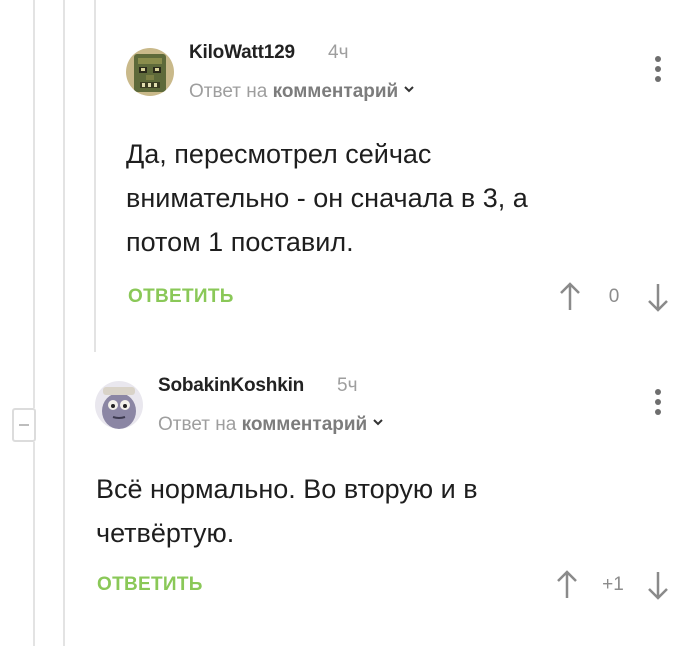 The image size is (700, 646). I want to click on comment-text: Всё нормально. Во вторую и в четвёртую., so click(287, 511).